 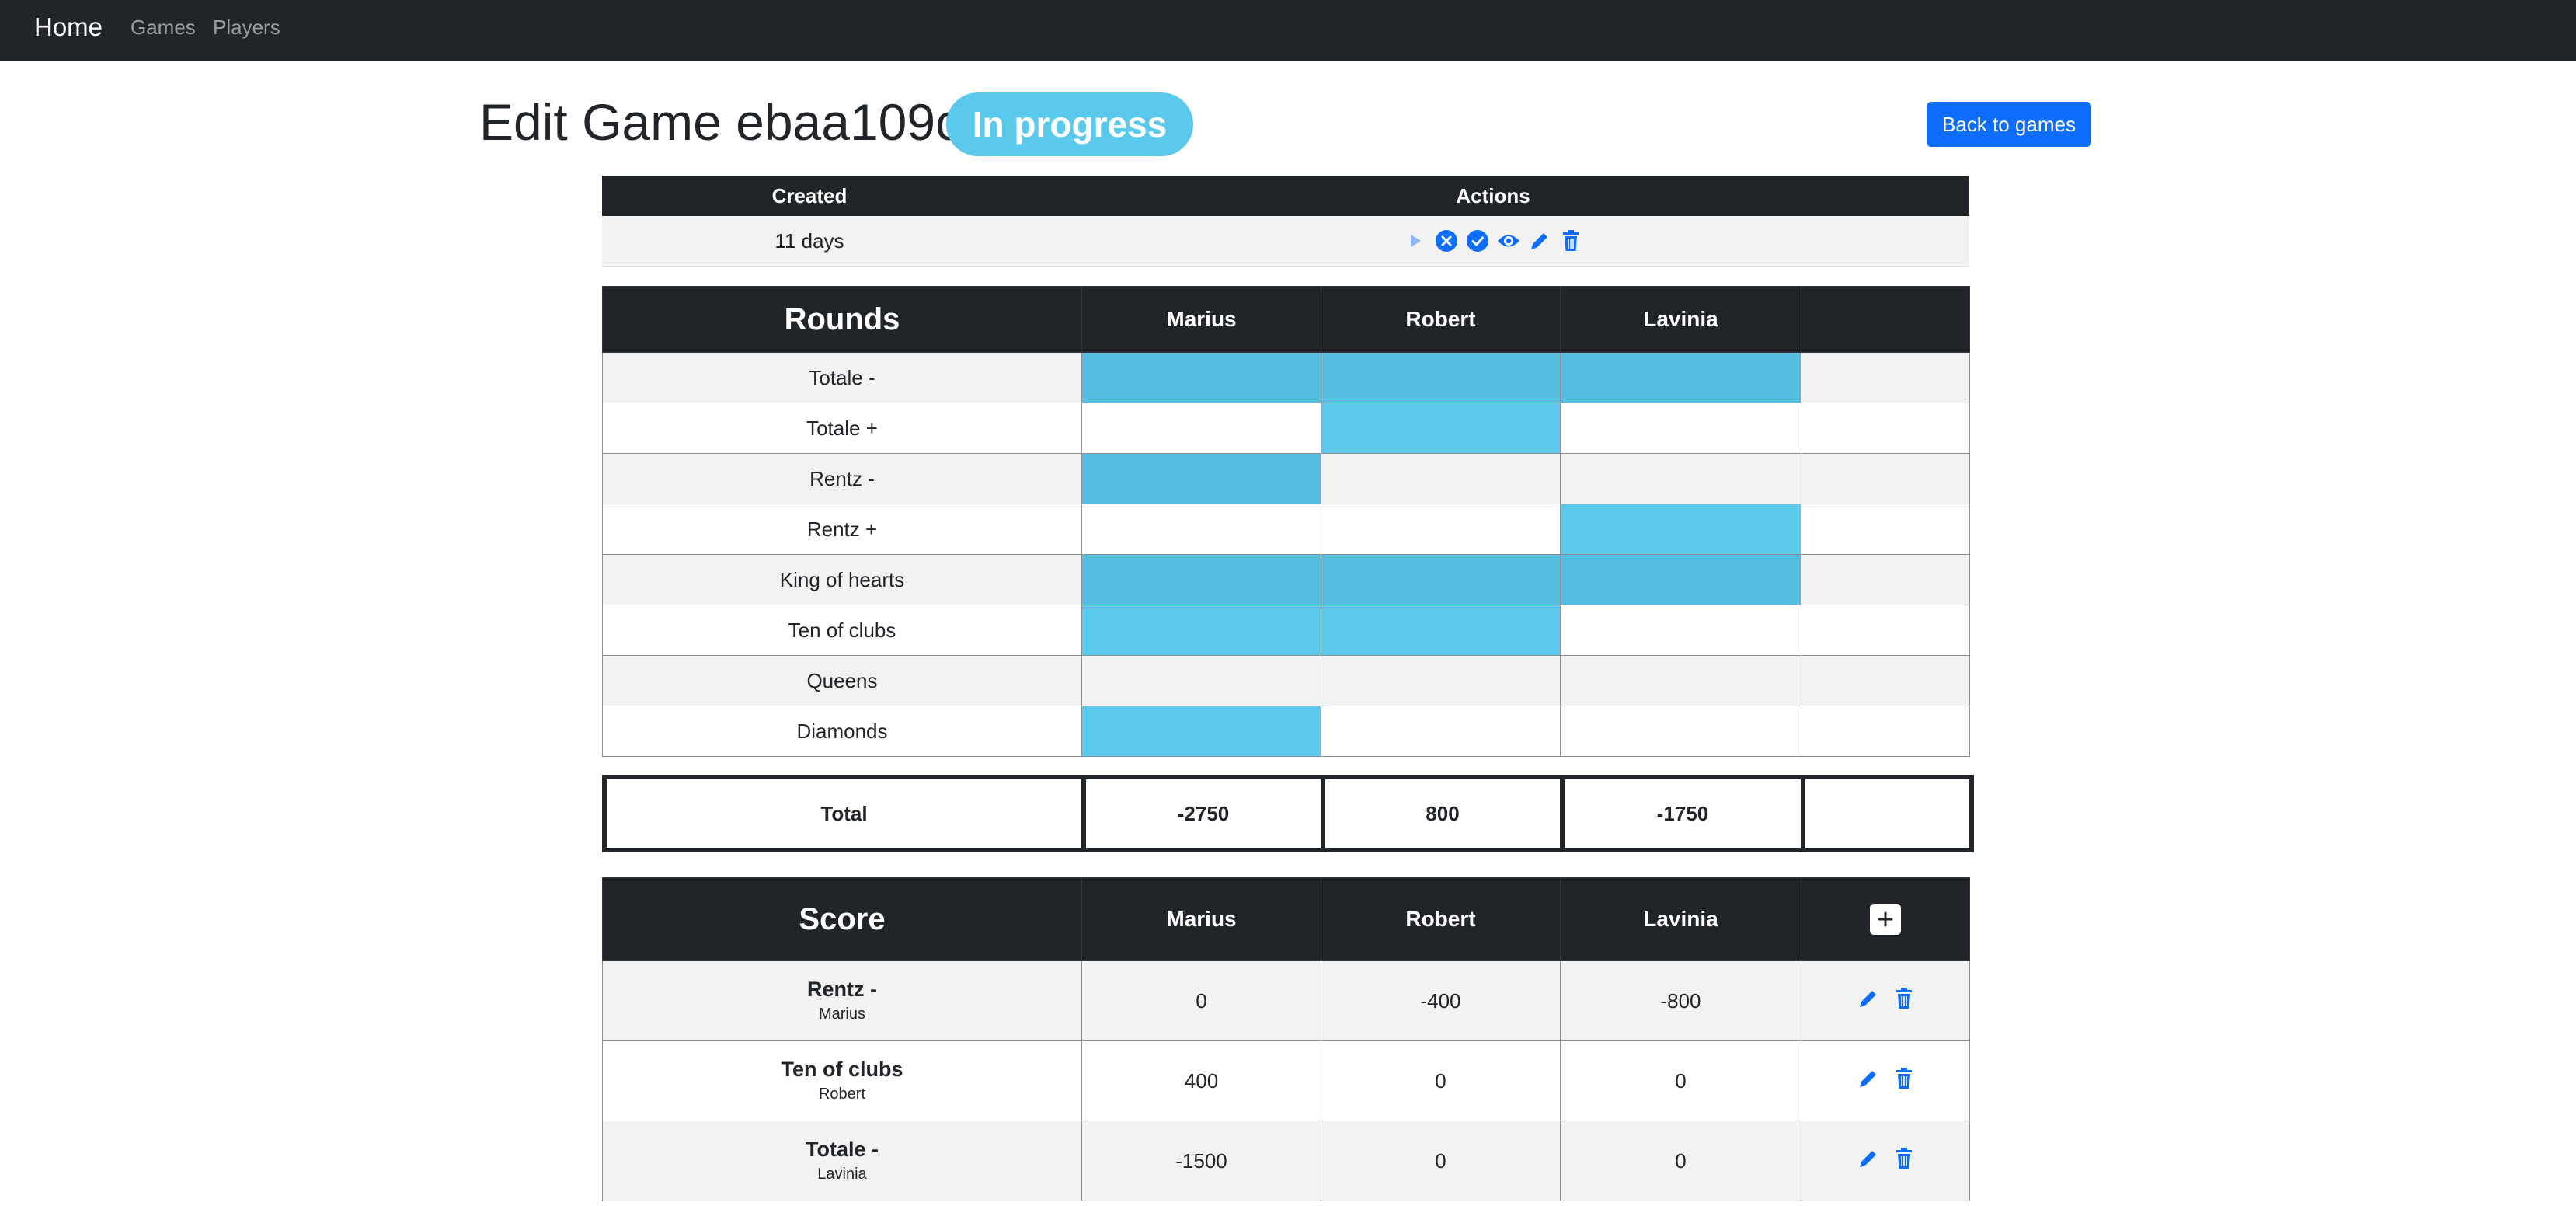 I want to click on total-row: Total -2750 800 -1750, so click(x=1288, y=813).